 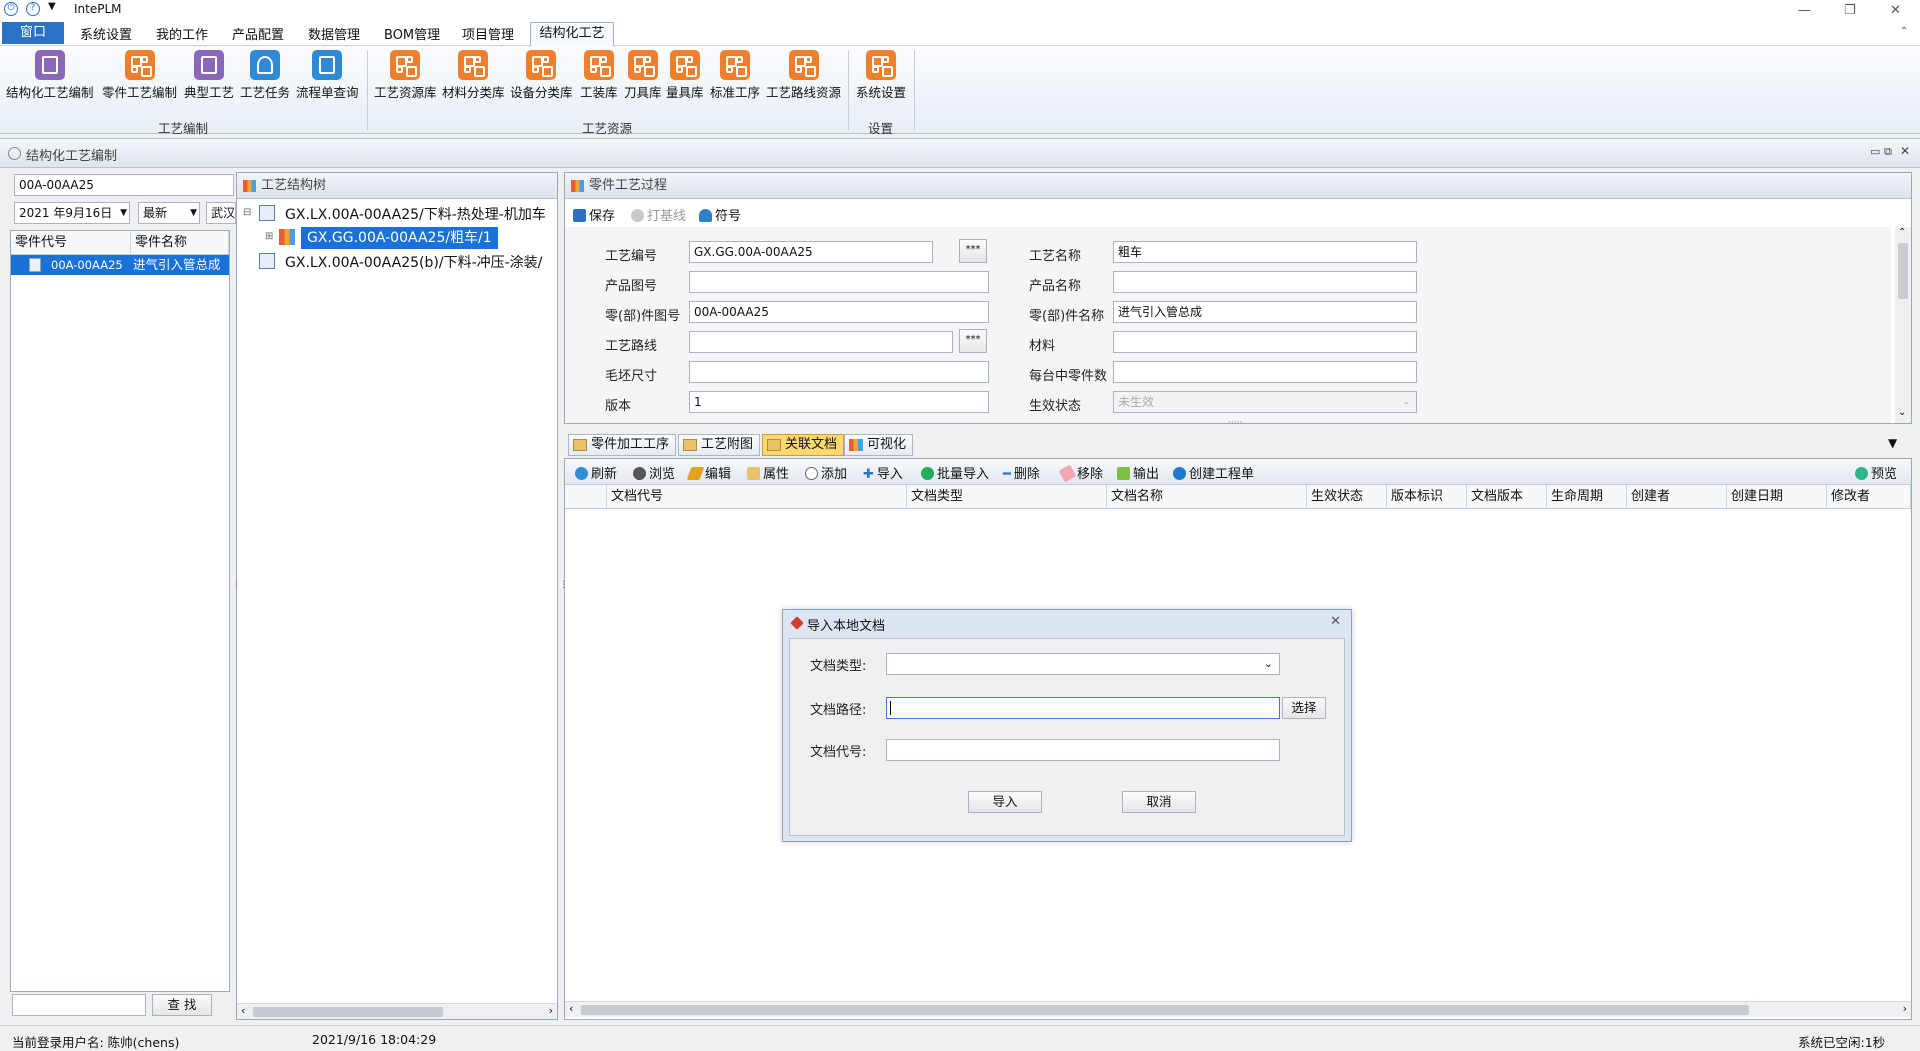 I want to click on date-dropdown-icon: ▼, so click(x=123, y=213).